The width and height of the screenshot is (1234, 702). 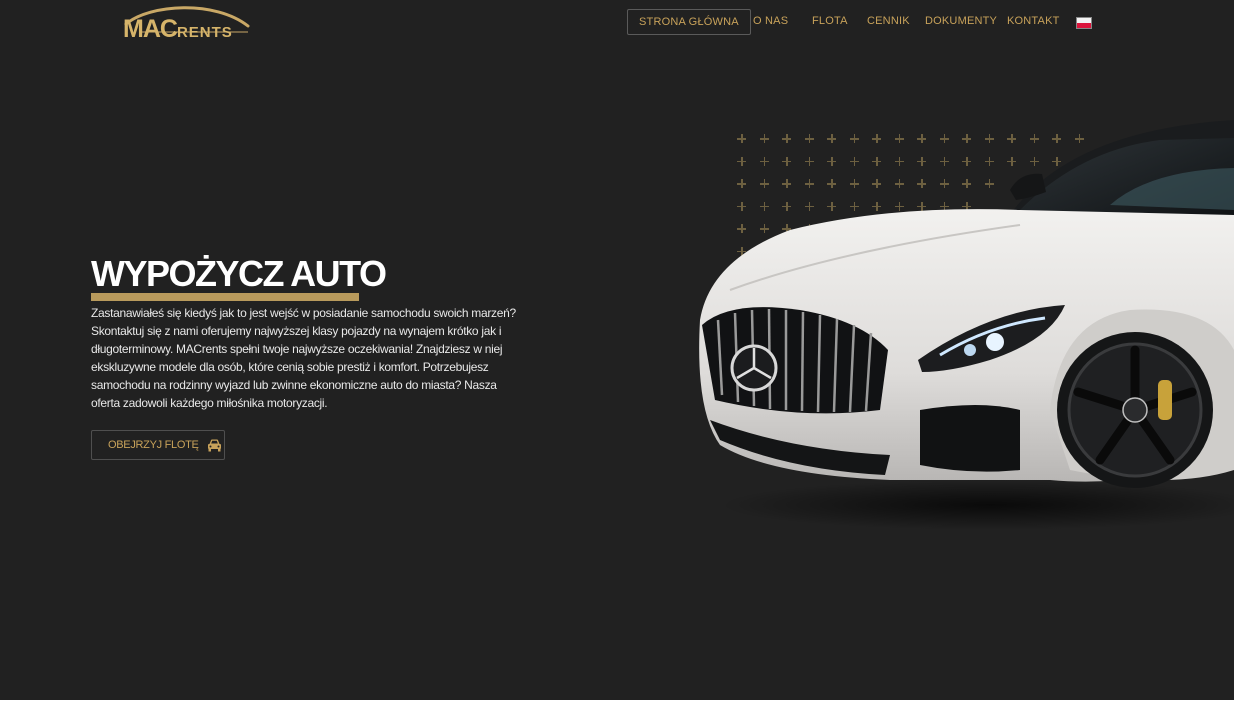 What do you see at coordinates (153, 445) in the screenshot?
I see `view-fleet-button-label: OBEJRZYJ FLOTĘ` at bounding box center [153, 445].